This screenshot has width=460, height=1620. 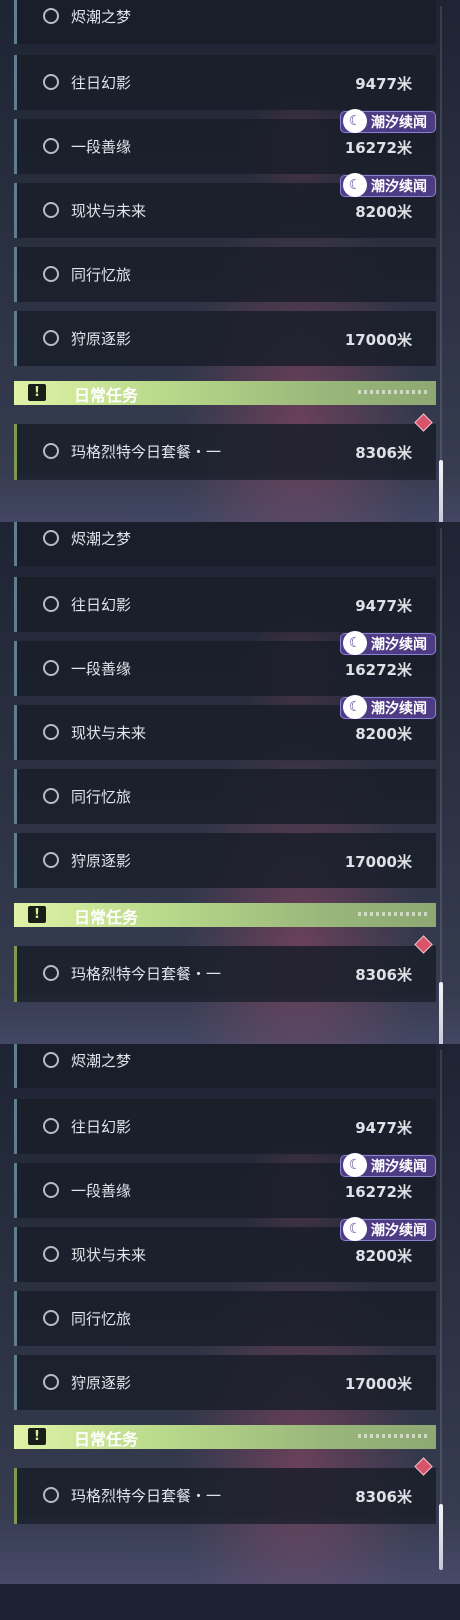 I want to click on exclamation-box-icon: !, so click(x=37, y=914).